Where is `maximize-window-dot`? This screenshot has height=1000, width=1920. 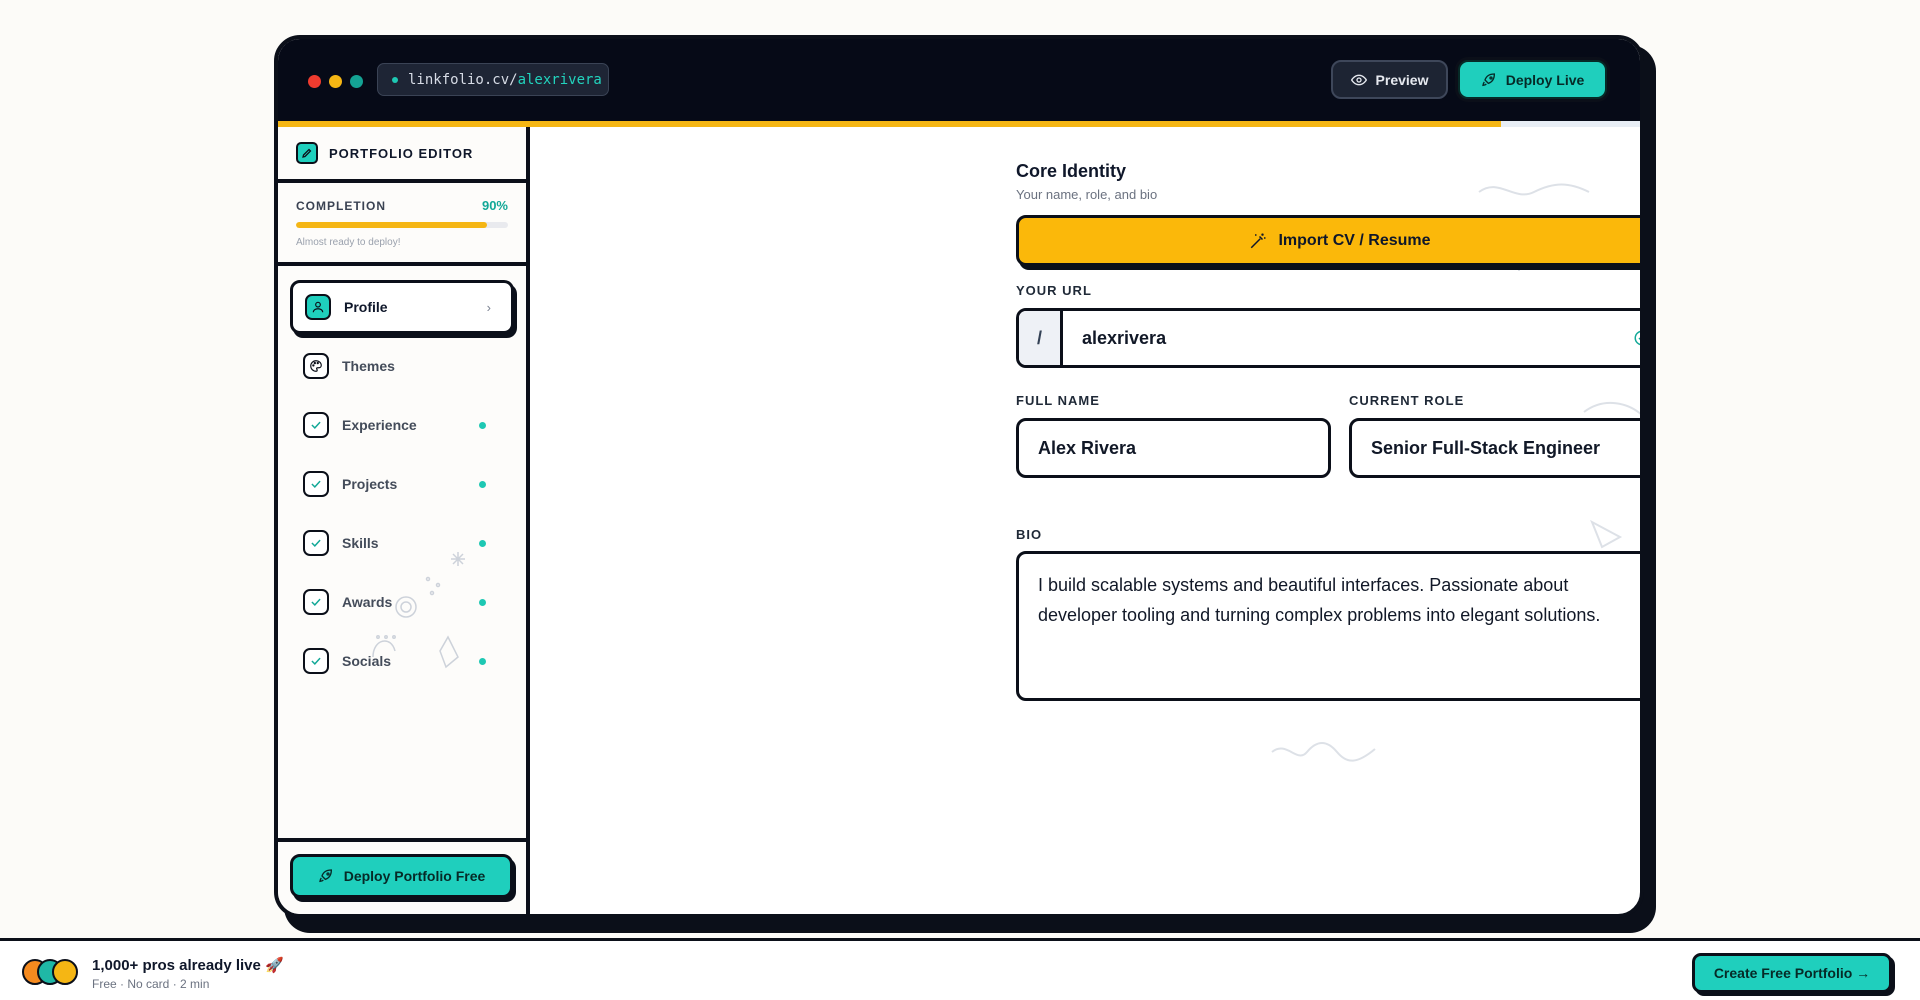
maximize-window-dot is located at coordinates (356, 81).